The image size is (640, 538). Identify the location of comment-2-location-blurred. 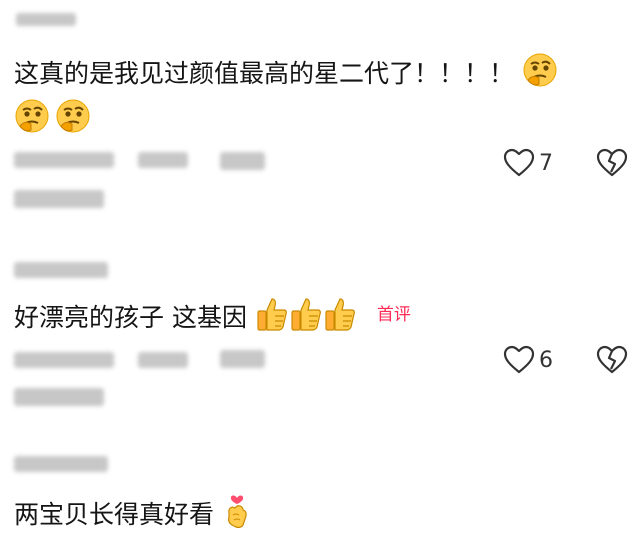
(163, 360).